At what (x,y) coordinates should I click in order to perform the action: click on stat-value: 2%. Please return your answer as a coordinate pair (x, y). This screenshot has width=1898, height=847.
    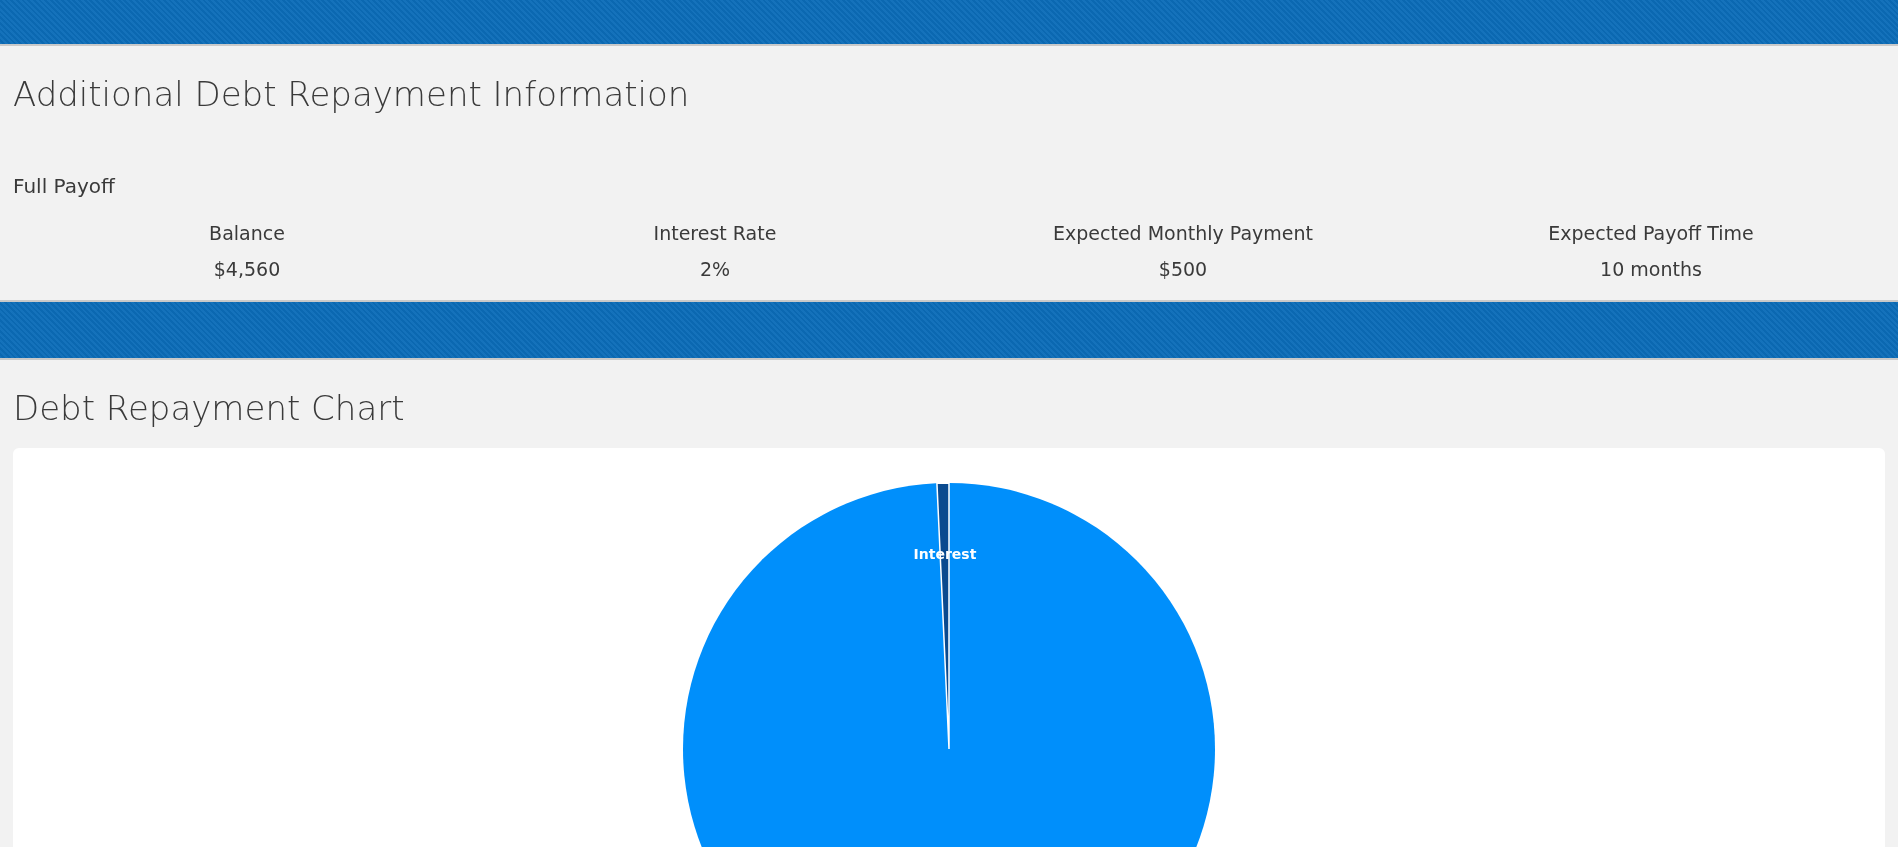
    Looking at the image, I should click on (715, 269).